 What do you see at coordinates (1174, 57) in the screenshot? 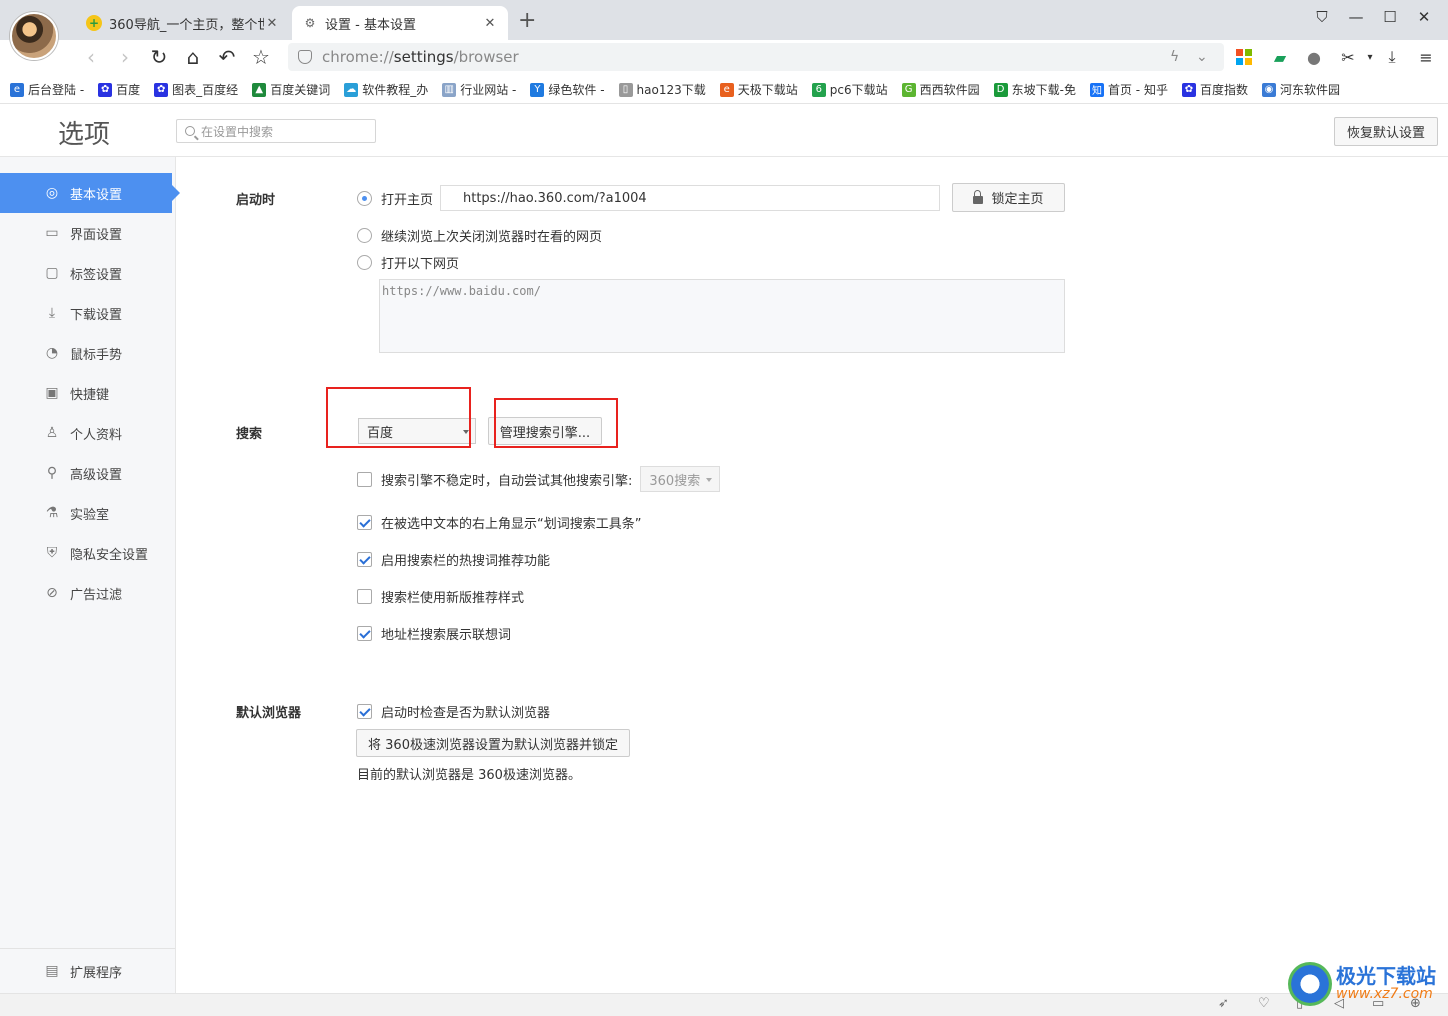
I see `lightning-icon: ϟ` at bounding box center [1174, 57].